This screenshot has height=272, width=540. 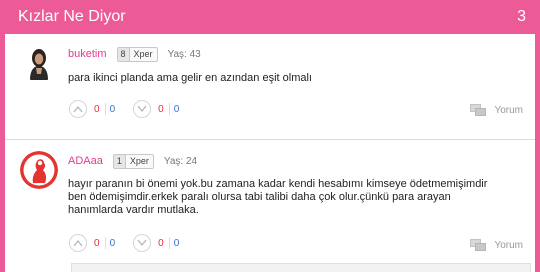 What do you see at coordinates (270, 17) in the screenshot?
I see `section-header: Kızlar Ne Diyor 3` at bounding box center [270, 17].